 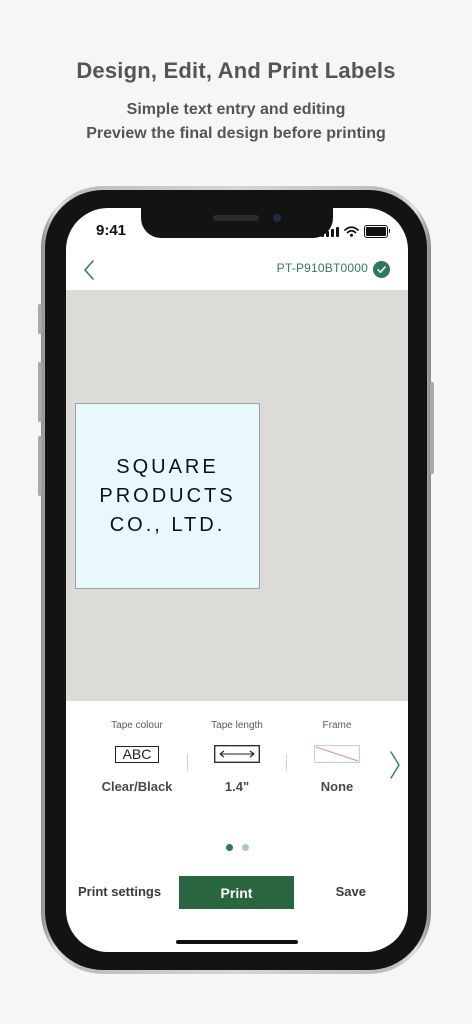 What do you see at coordinates (40, 466) in the screenshot?
I see `phone-volume-down-button` at bounding box center [40, 466].